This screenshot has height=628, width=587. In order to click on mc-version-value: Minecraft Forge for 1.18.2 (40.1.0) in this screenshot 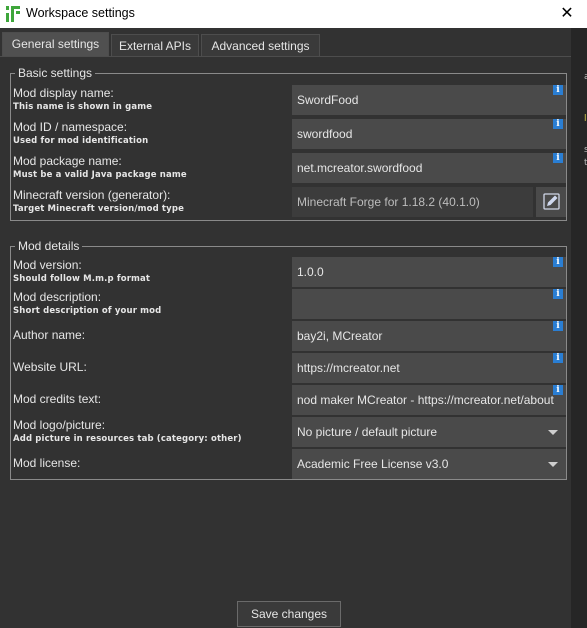, I will do `click(388, 202)`.